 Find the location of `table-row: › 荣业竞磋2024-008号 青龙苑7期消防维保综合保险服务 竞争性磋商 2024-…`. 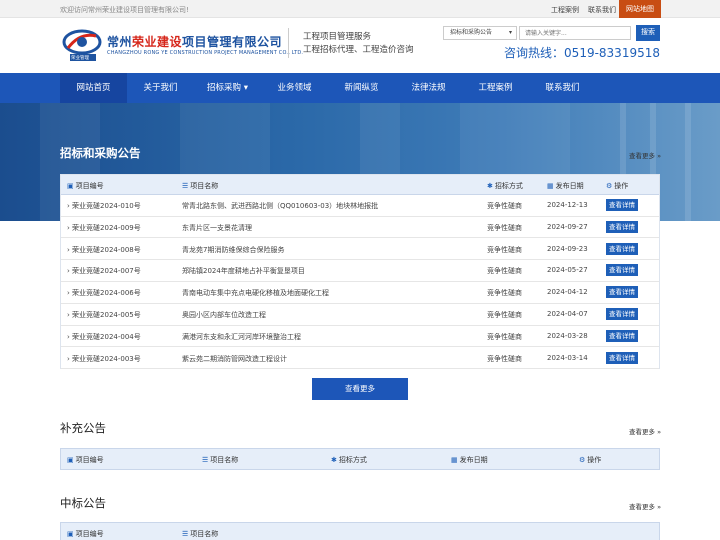

table-row: › 荣业竞磋2024-008号 青龙苑7期消防维保综合保险服务 竞争性磋商 2024-… is located at coordinates (360, 250).